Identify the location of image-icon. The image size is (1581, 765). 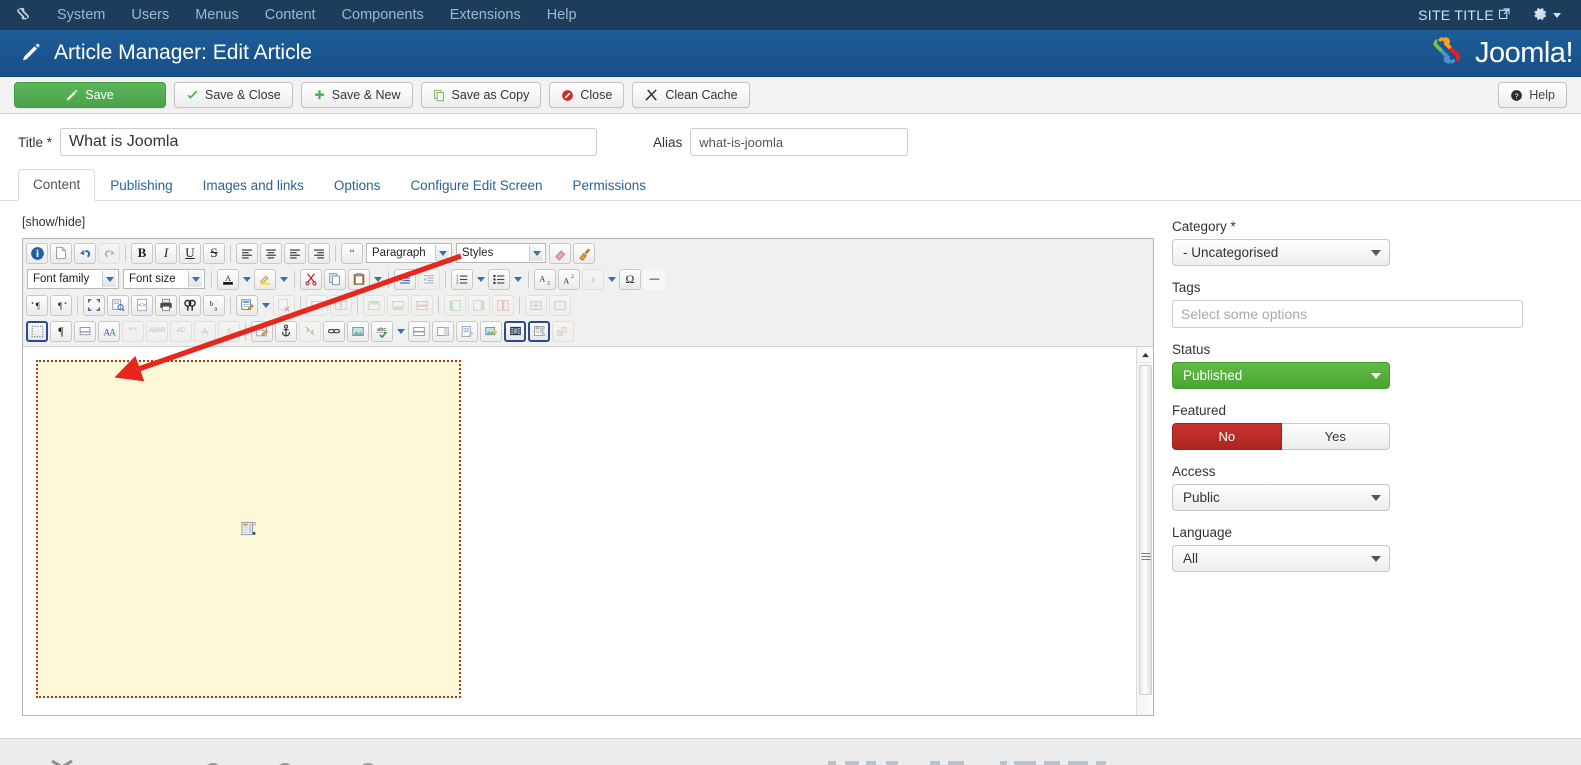
(358, 331).